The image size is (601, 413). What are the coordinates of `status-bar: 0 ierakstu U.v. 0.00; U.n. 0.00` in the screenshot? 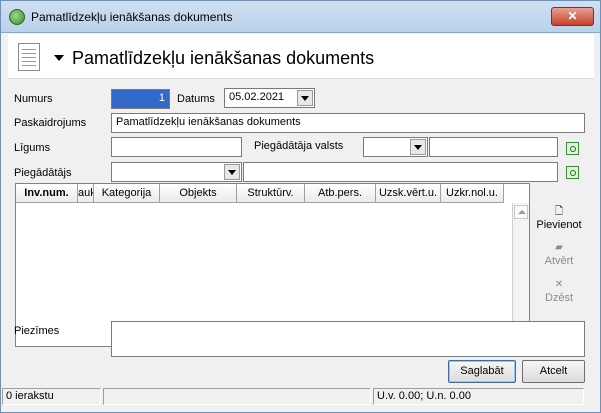 It's located at (298, 397).